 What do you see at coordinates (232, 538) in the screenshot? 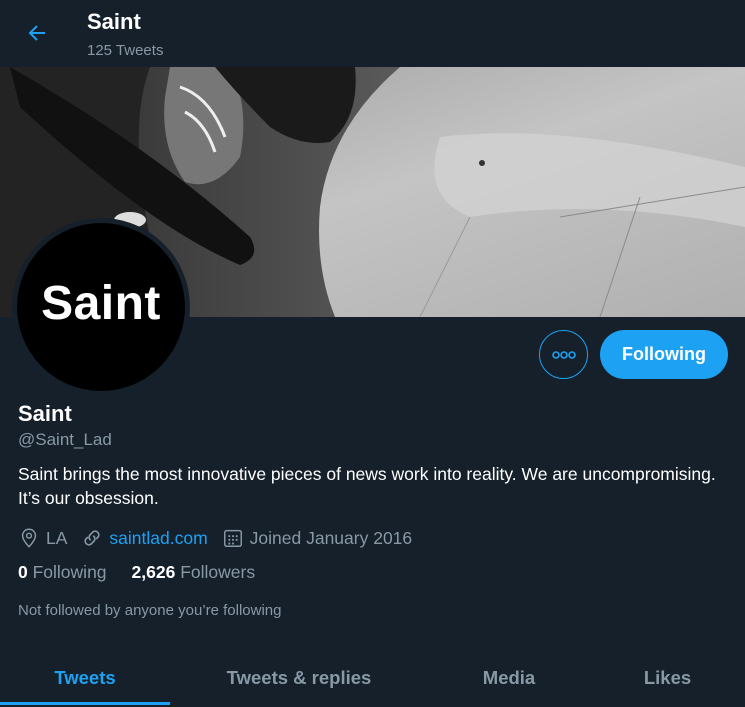
I see `calendar-icon` at bounding box center [232, 538].